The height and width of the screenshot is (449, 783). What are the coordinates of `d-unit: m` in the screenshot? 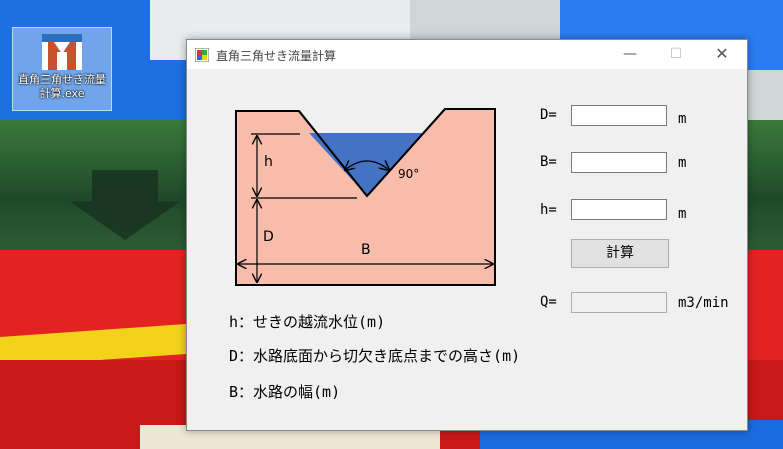 It's located at (682, 119).